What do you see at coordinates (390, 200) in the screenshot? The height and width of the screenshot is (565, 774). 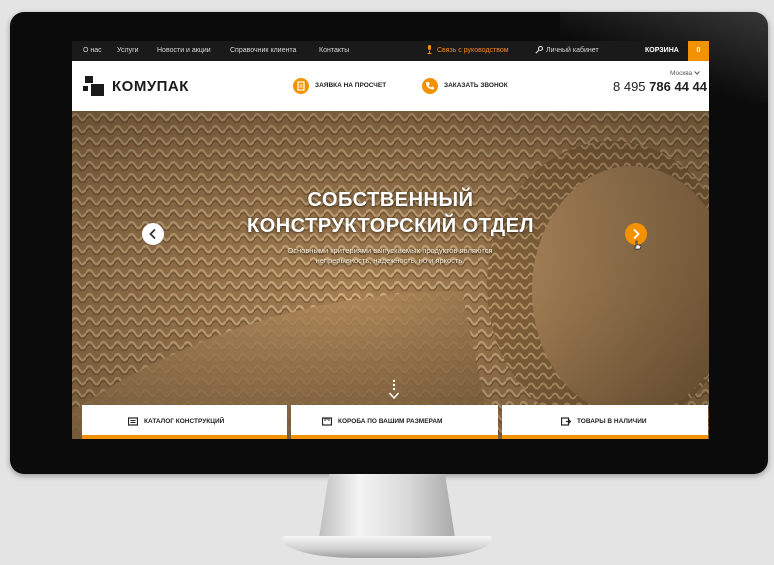 I see `hero-title-line1: СОБСТВЕННЫЙ` at bounding box center [390, 200].